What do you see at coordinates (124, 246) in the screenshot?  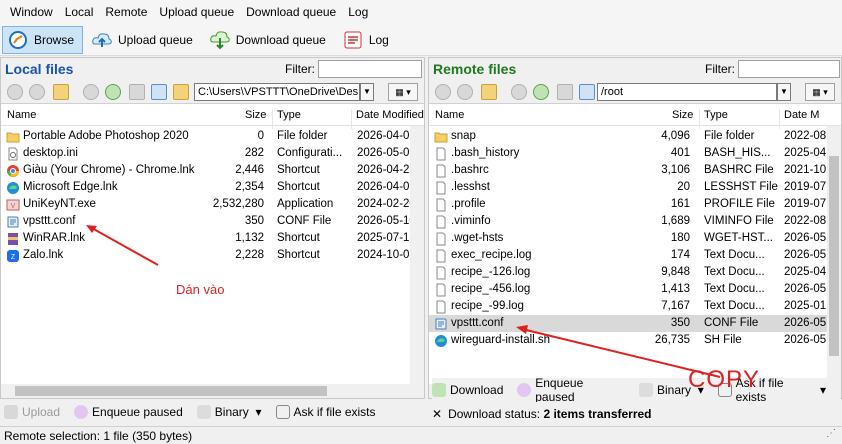 I see `paste-arrow` at bounding box center [124, 246].